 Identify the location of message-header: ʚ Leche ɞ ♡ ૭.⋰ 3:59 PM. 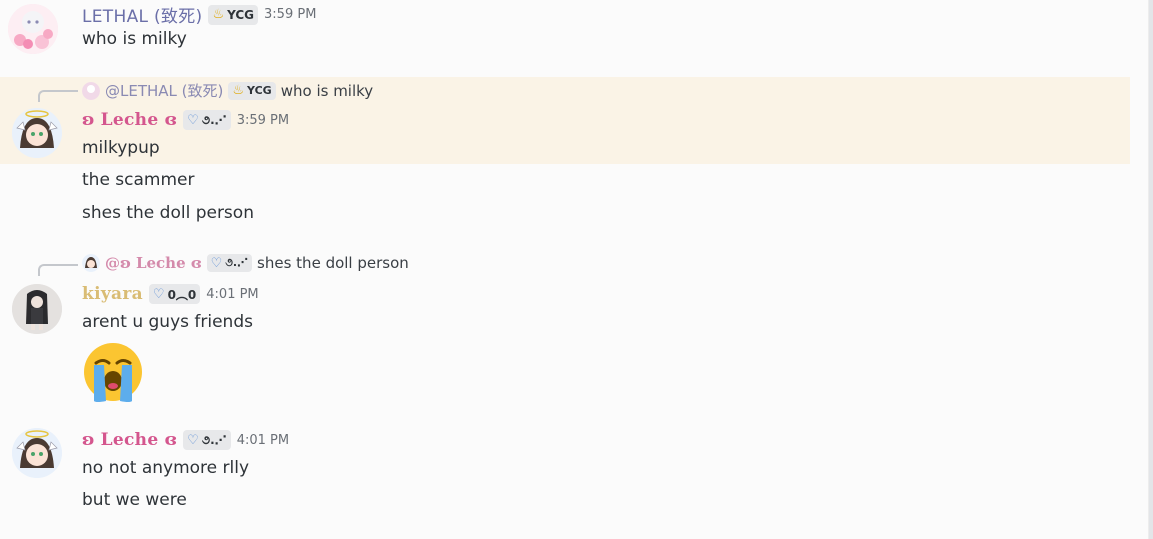
(185, 120).